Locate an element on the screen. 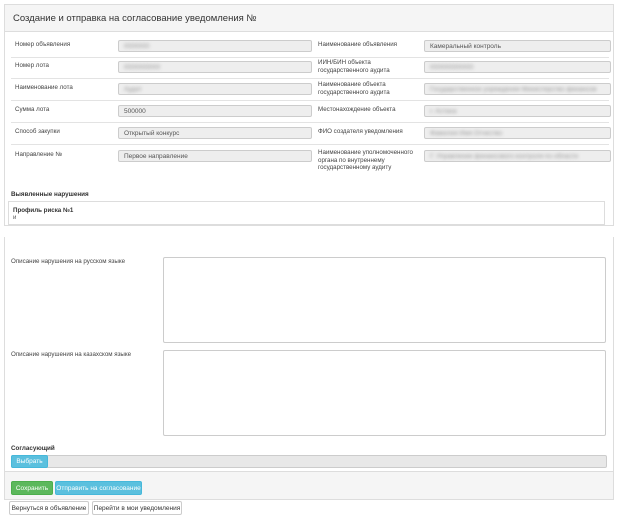 The height and width of the screenshot is (529, 624). field-lot-amount: 500000 is located at coordinates (215, 111).